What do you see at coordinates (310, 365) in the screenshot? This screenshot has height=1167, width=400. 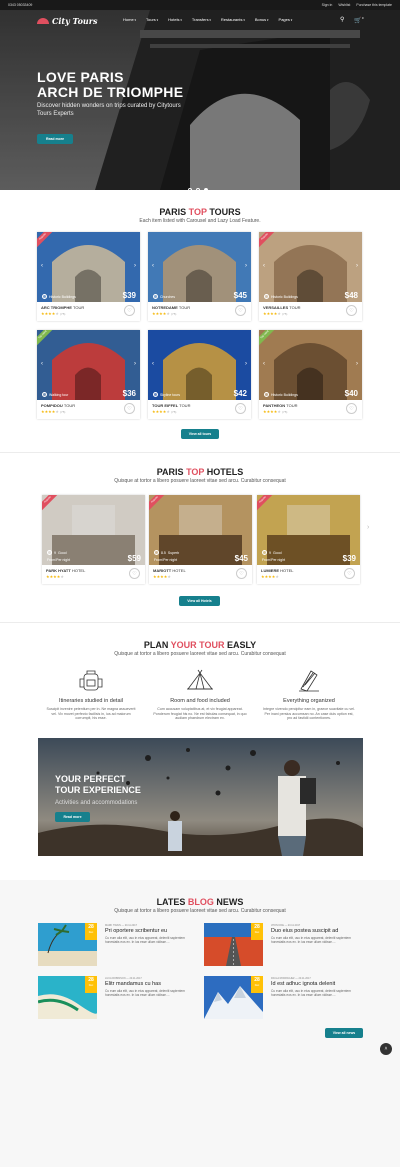 I see `tour-image: Top rated ‹ › Historic Buildings $40` at bounding box center [310, 365].